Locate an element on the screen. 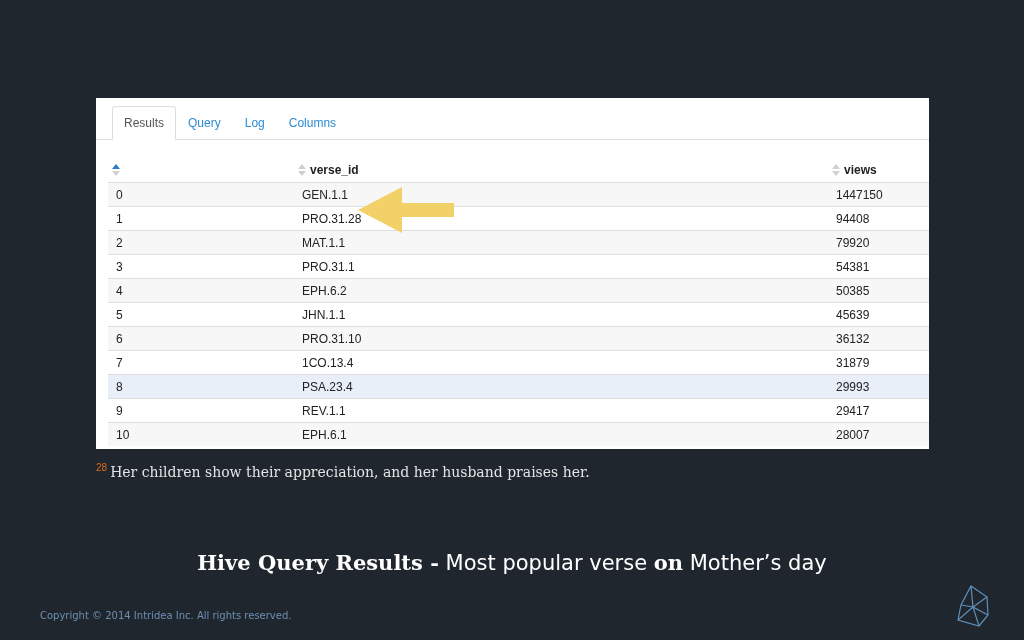  table-cell: 1CO.13.4 is located at coordinates (328, 362).